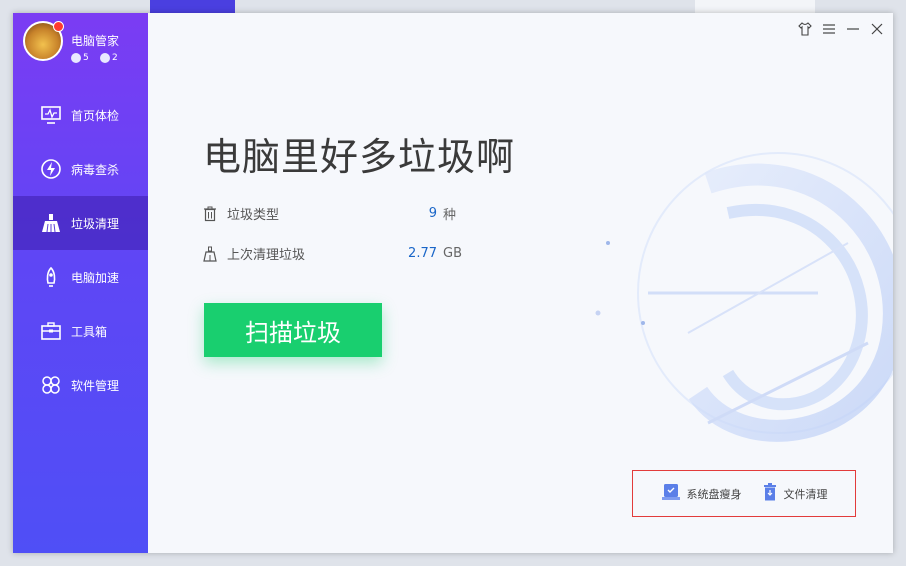  Describe the element at coordinates (332, 253) in the screenshot. I see `stat-last-cleaned: 上次清理垃圾 2.77 GB` at that location.